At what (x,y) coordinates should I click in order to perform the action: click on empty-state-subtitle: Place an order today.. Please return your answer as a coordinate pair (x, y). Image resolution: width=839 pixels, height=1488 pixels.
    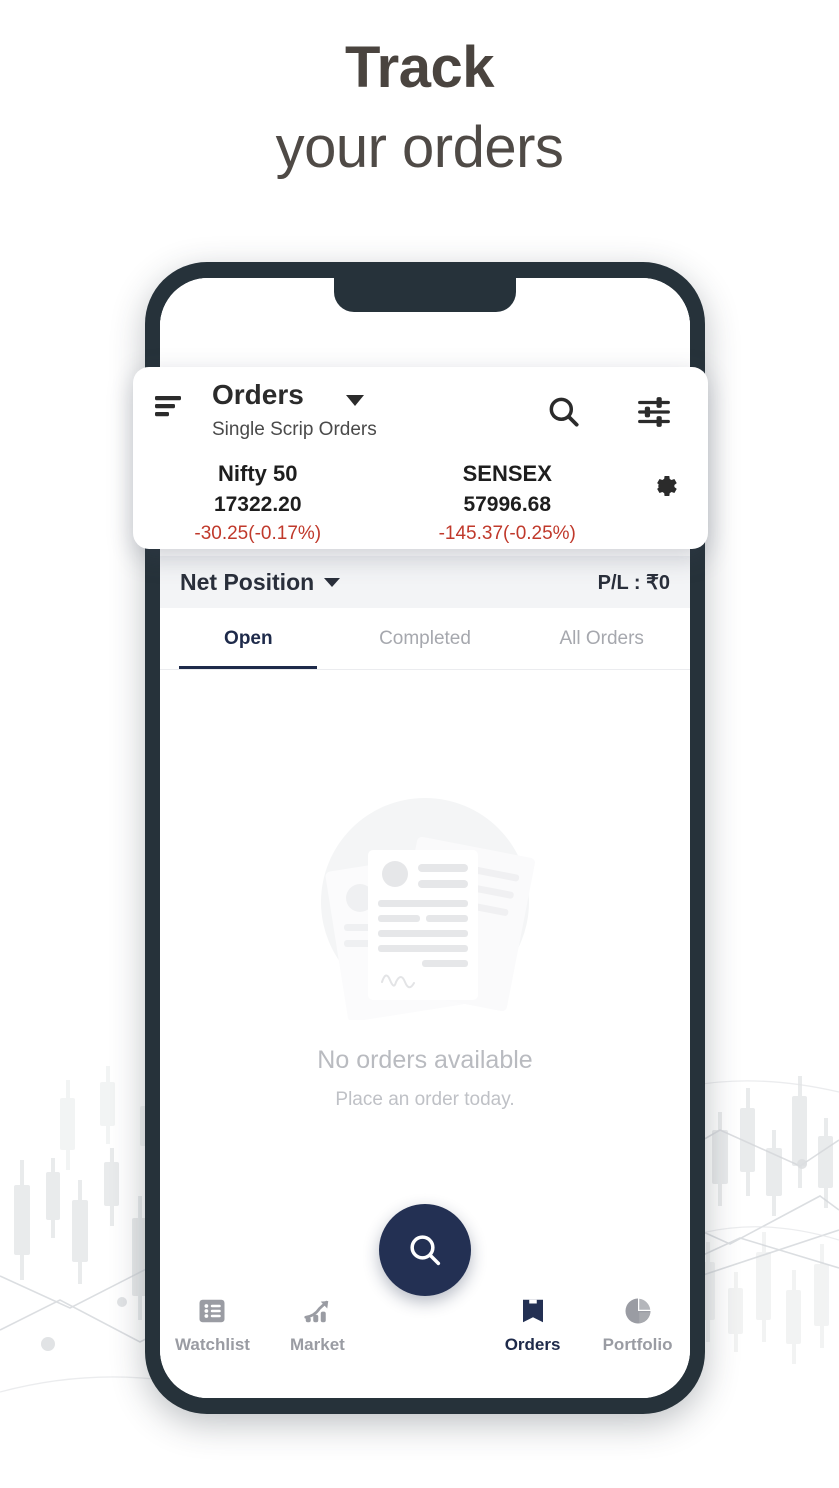
    Looking at the image, I should click on (425, 1099).